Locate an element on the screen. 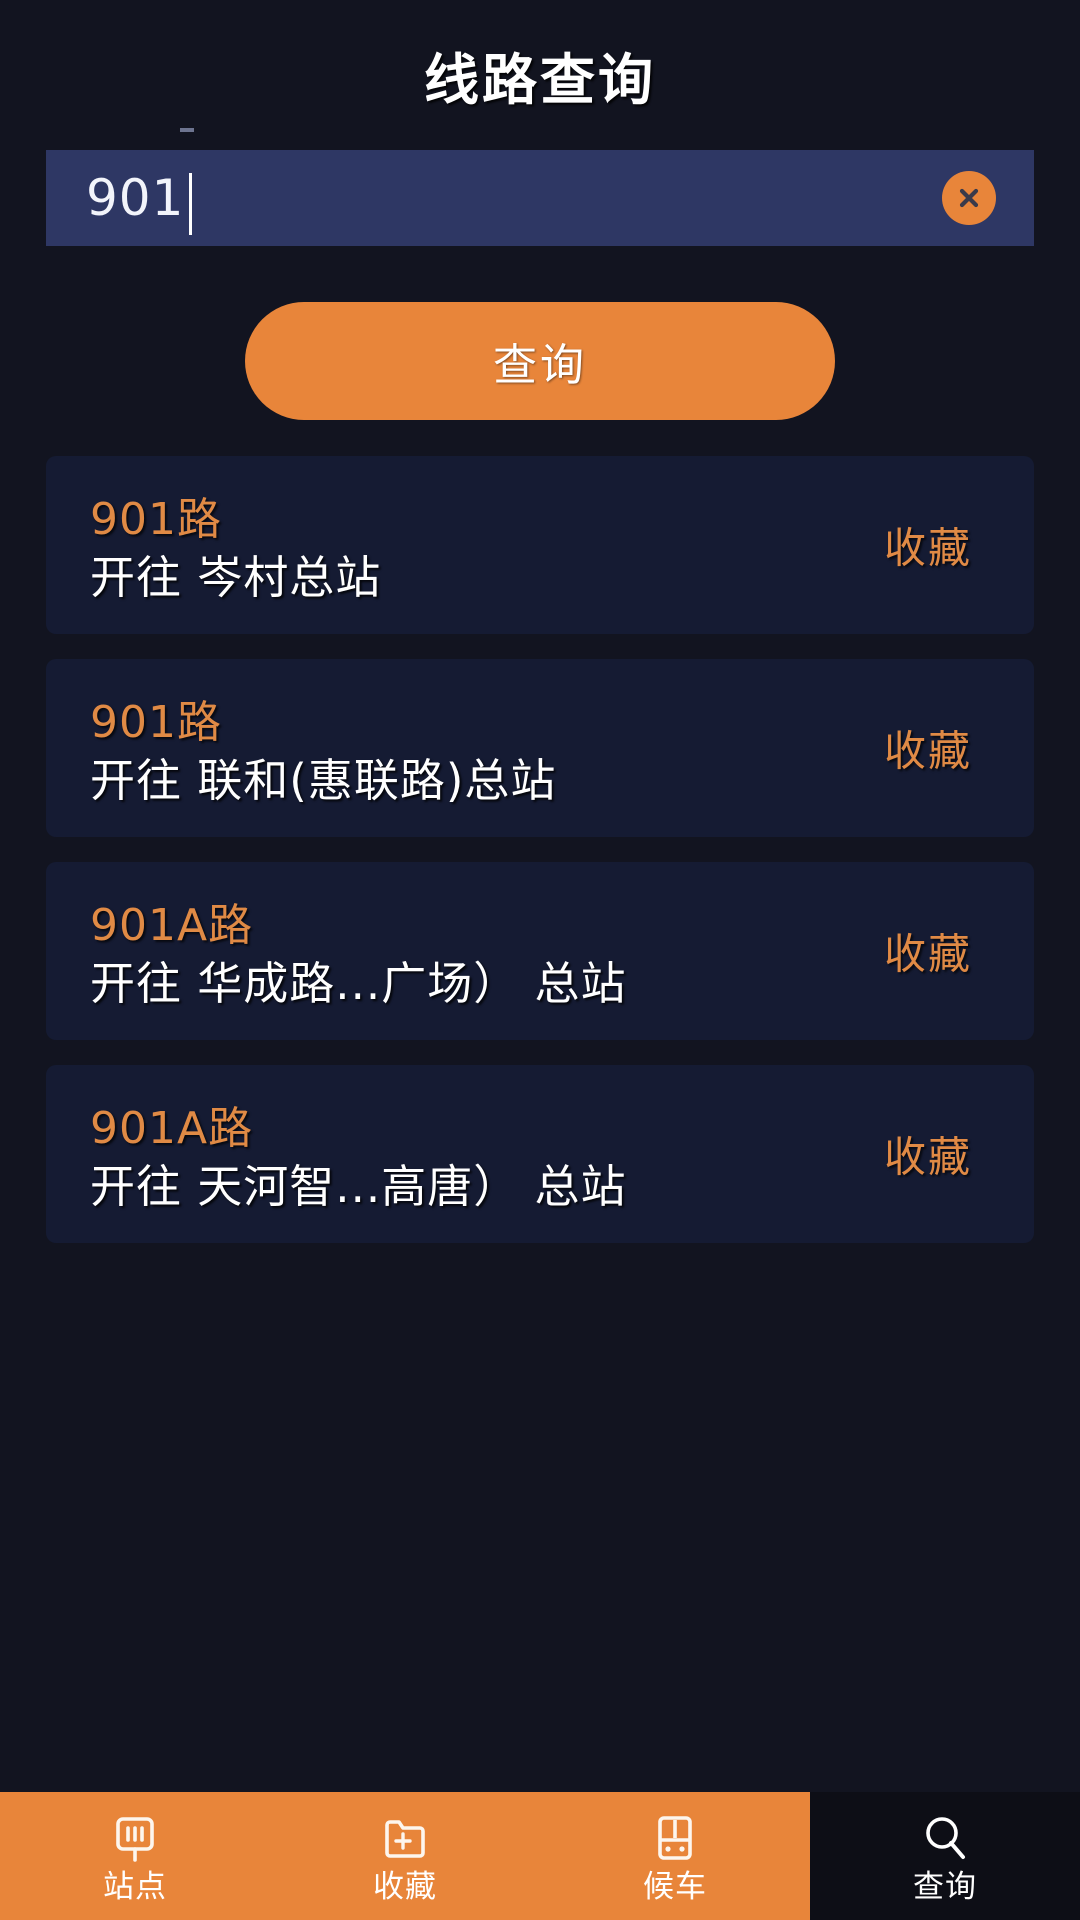  bus-stop-sign-icon is located at coordinates (135, 1838).